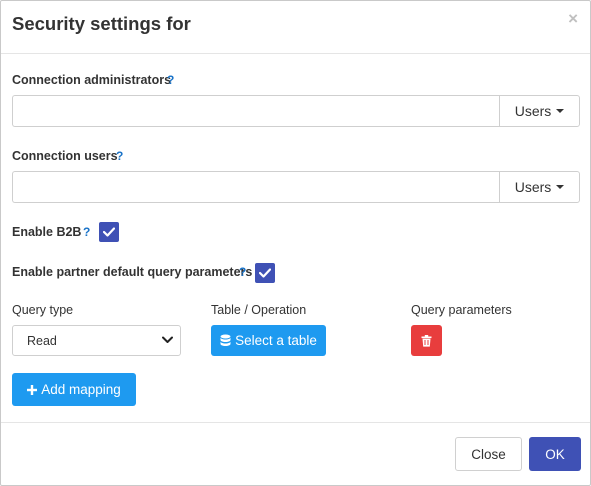 This screenshot has height=486, width=591. Describe the element at coordinates (242, 272) in the screenshot. I see `partner-defaults-help-icon: ?` at that location.